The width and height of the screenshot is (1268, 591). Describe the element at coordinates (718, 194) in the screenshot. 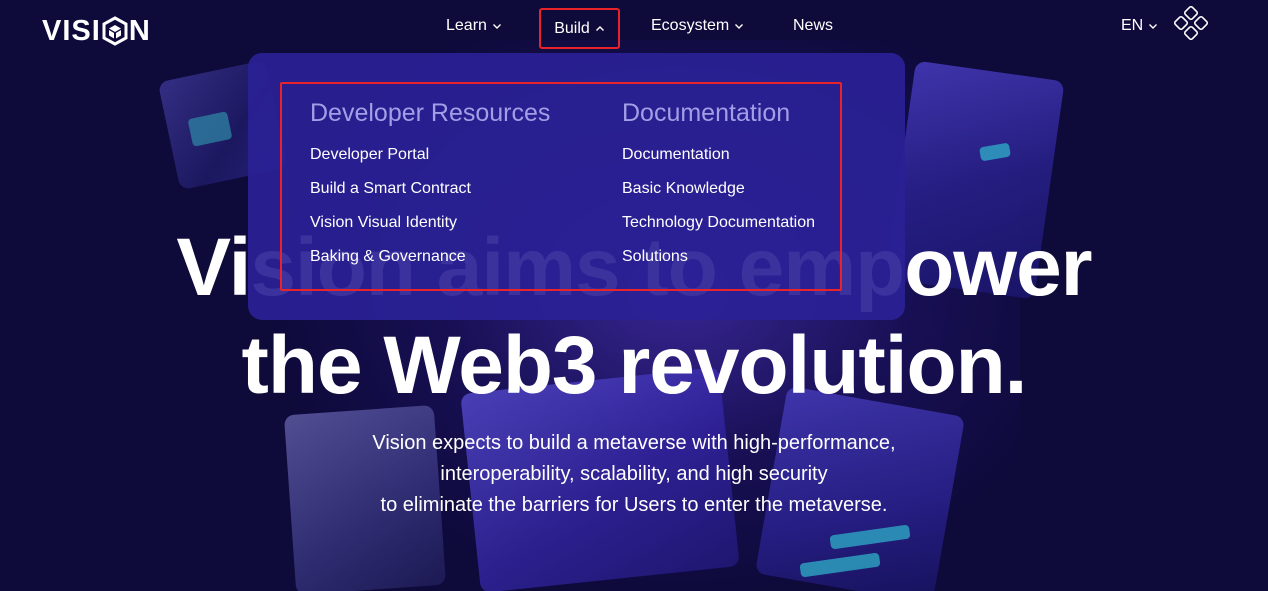

I see `dropdown-link-basic-knowledge: Basic Knowledge` at that location.